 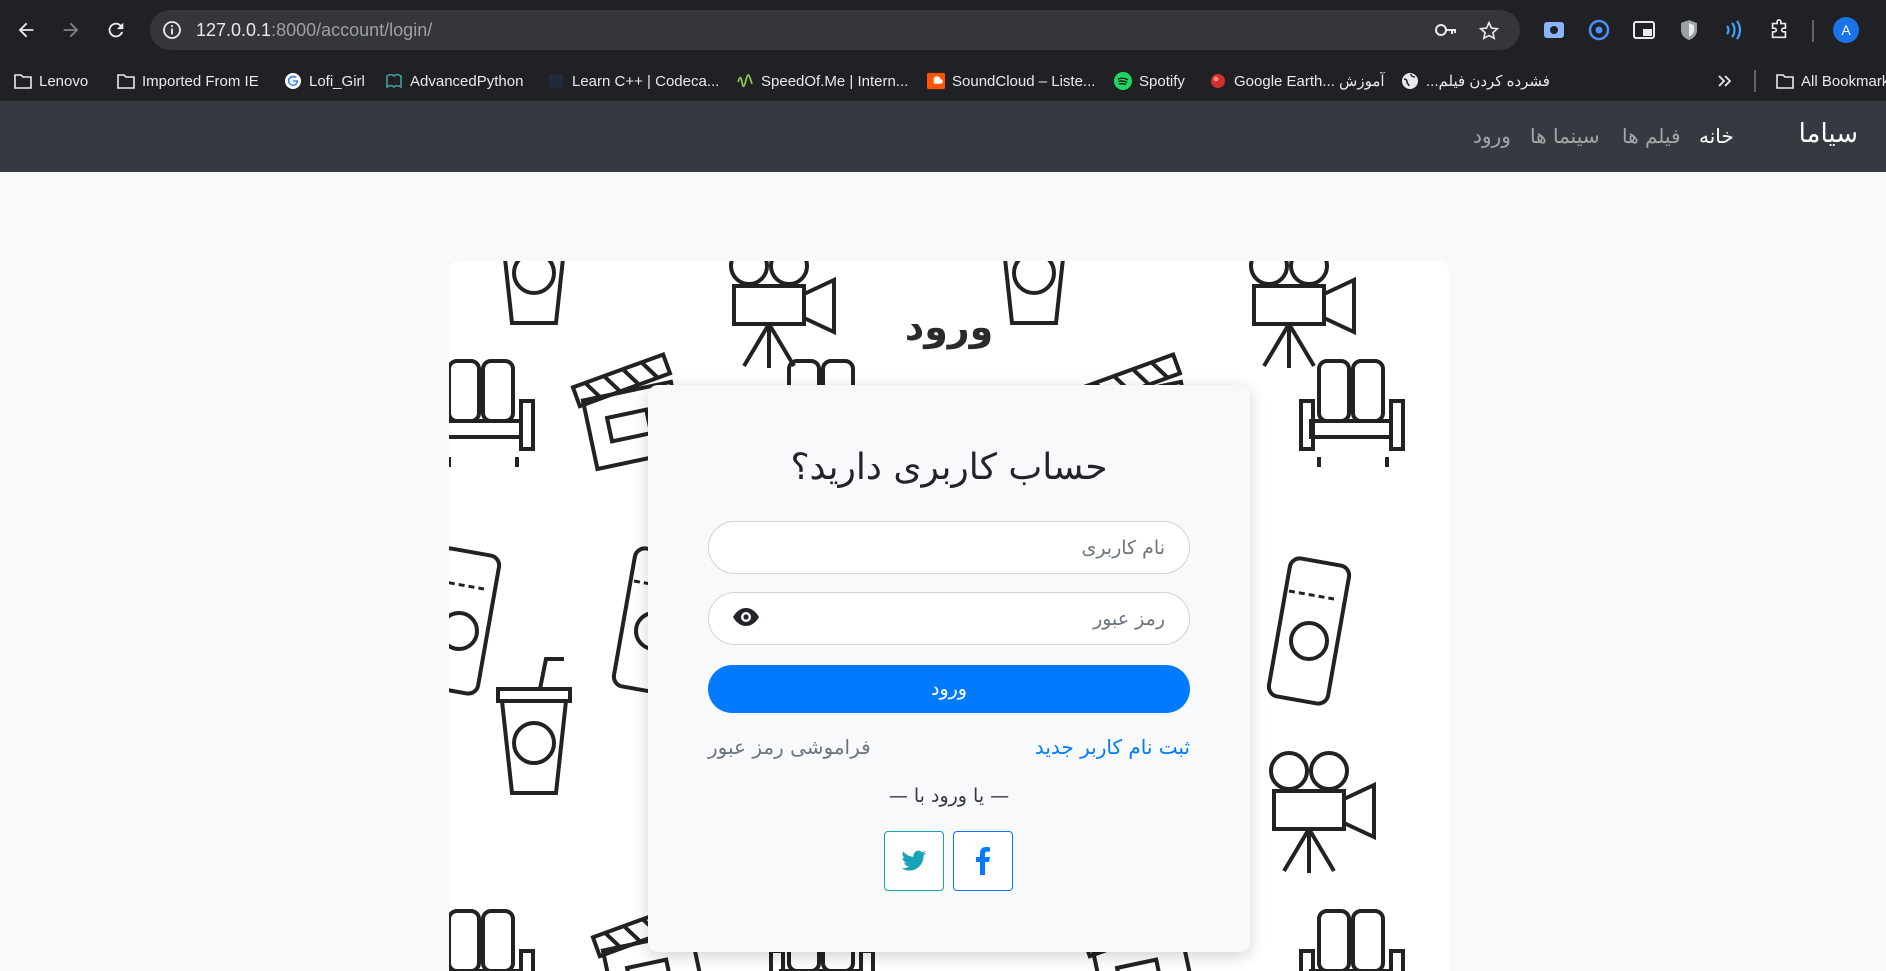 What do you see at coordinates (1112, 747) in the screenshot?
I see `register-link: ثبت نام کاربر جدید` at bounding box center [1112, 747].